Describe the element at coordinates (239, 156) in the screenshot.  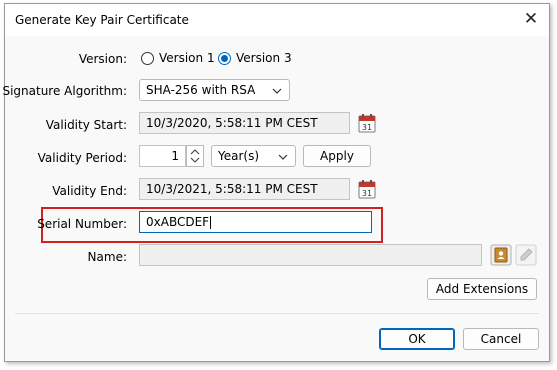
I see `validity-unit-value: Year(s)` at that location.